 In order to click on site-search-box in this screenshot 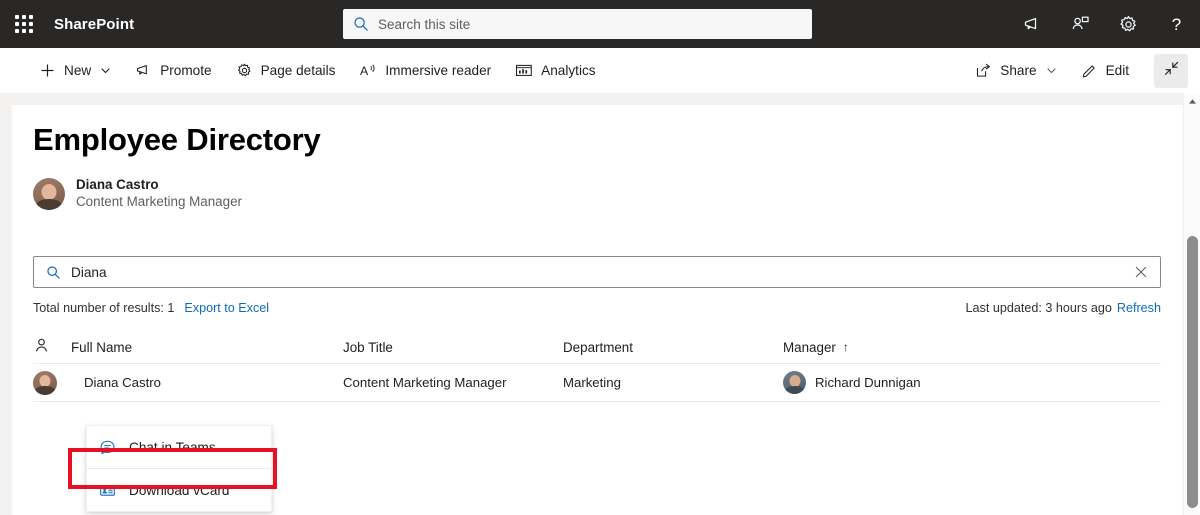, I will do `click(577, 24)`.